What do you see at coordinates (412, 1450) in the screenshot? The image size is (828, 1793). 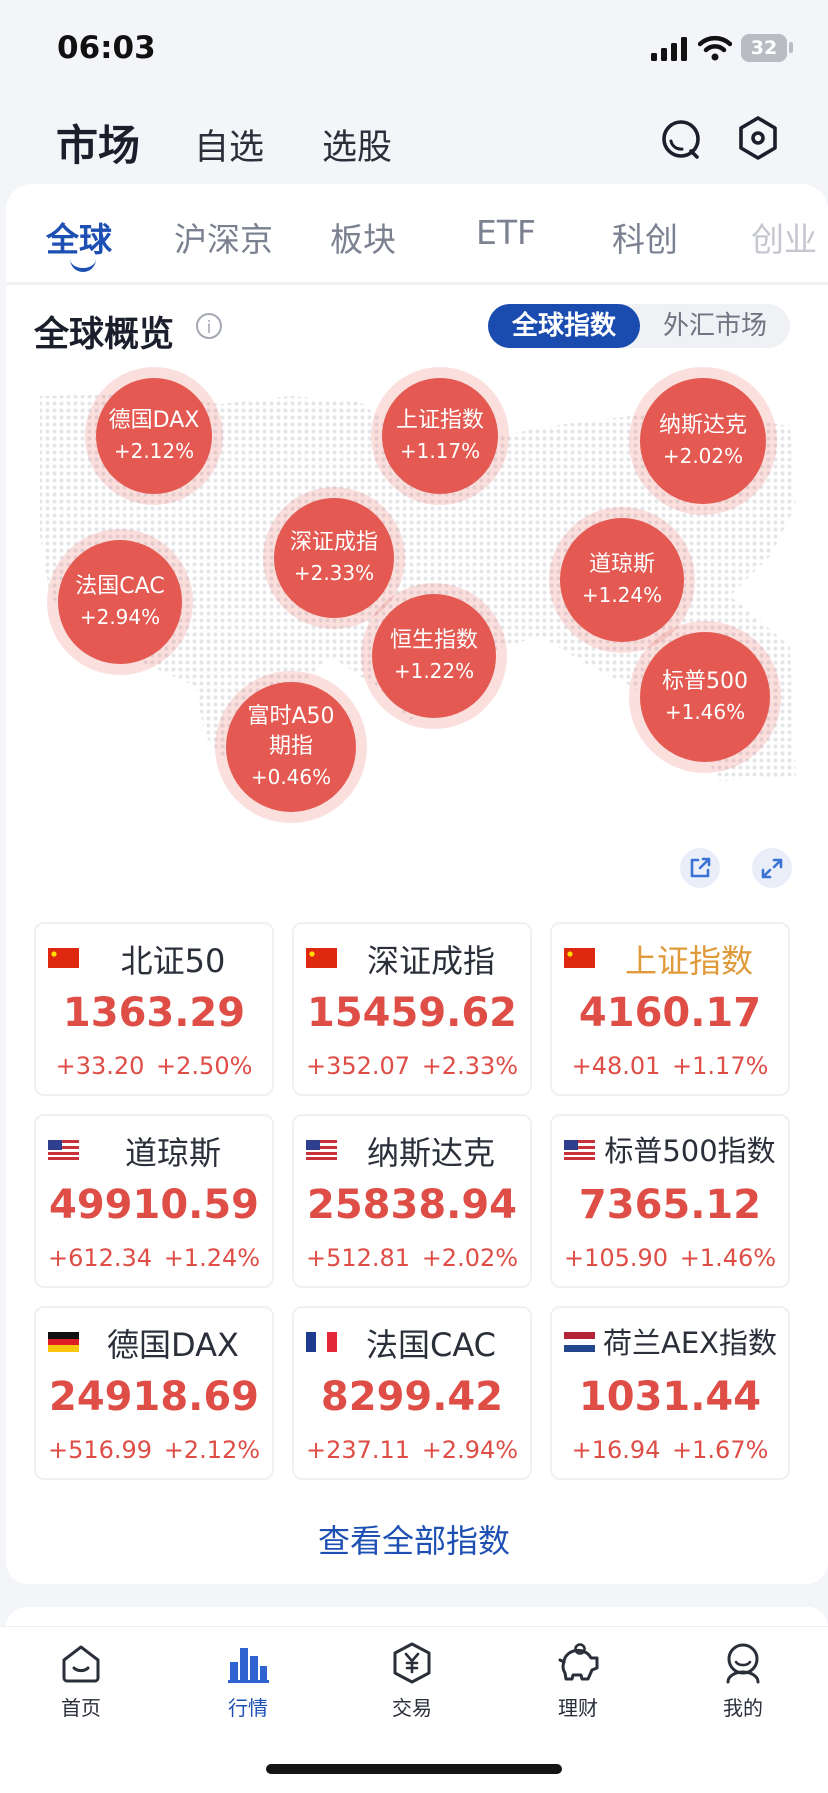 I see `index-change: +237.11 +2.94%` at bounding box center [412, 1450].